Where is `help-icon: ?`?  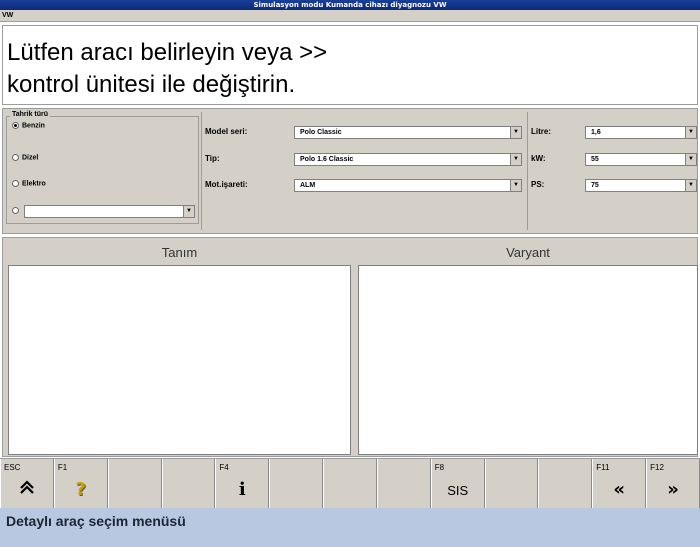 help-icon: ? is located at coordinates (80, 489).